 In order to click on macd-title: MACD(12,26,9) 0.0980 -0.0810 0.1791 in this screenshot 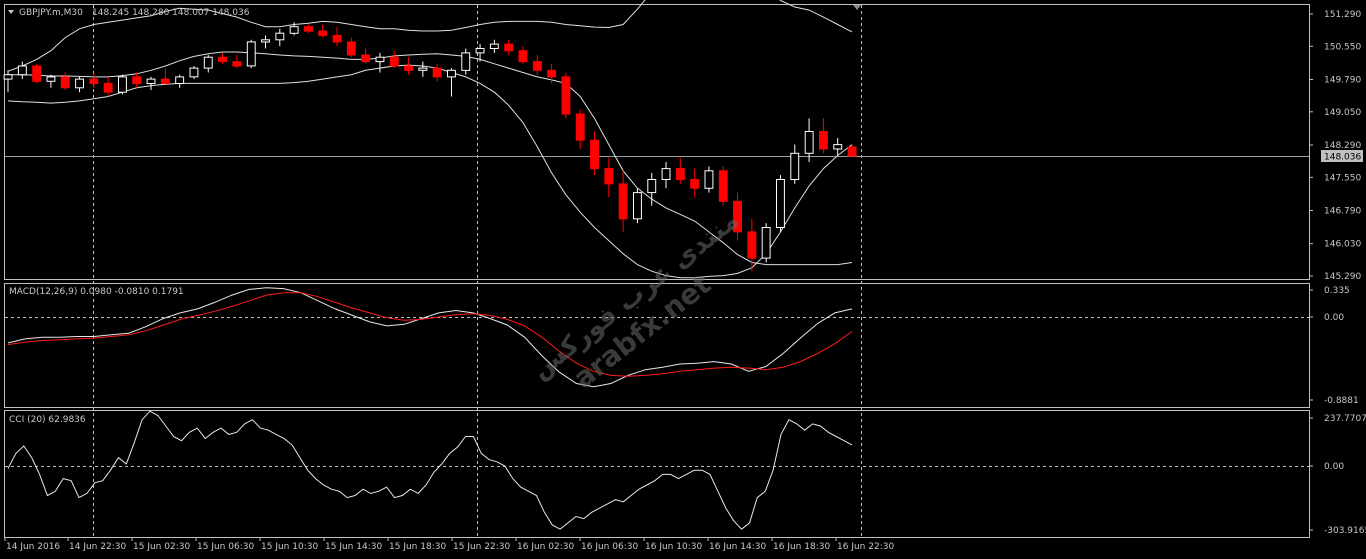, I will do `click(96, 292)`.